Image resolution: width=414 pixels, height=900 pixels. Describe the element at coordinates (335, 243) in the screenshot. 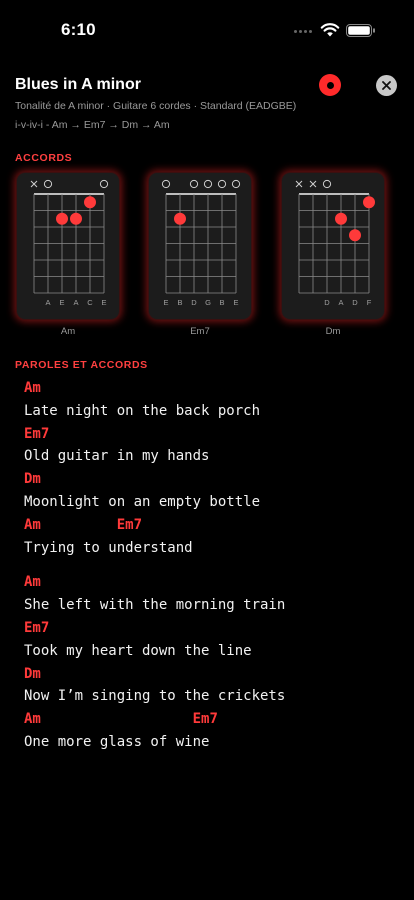

I see `chord-diagram: DADF` at that location.